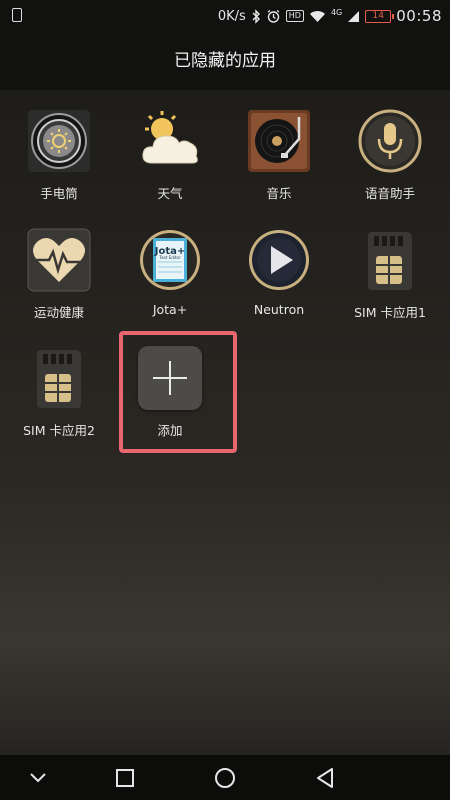 This screenshot has height=800, width=450. I want to click on app-health: 运动健康, so click(59, 274).